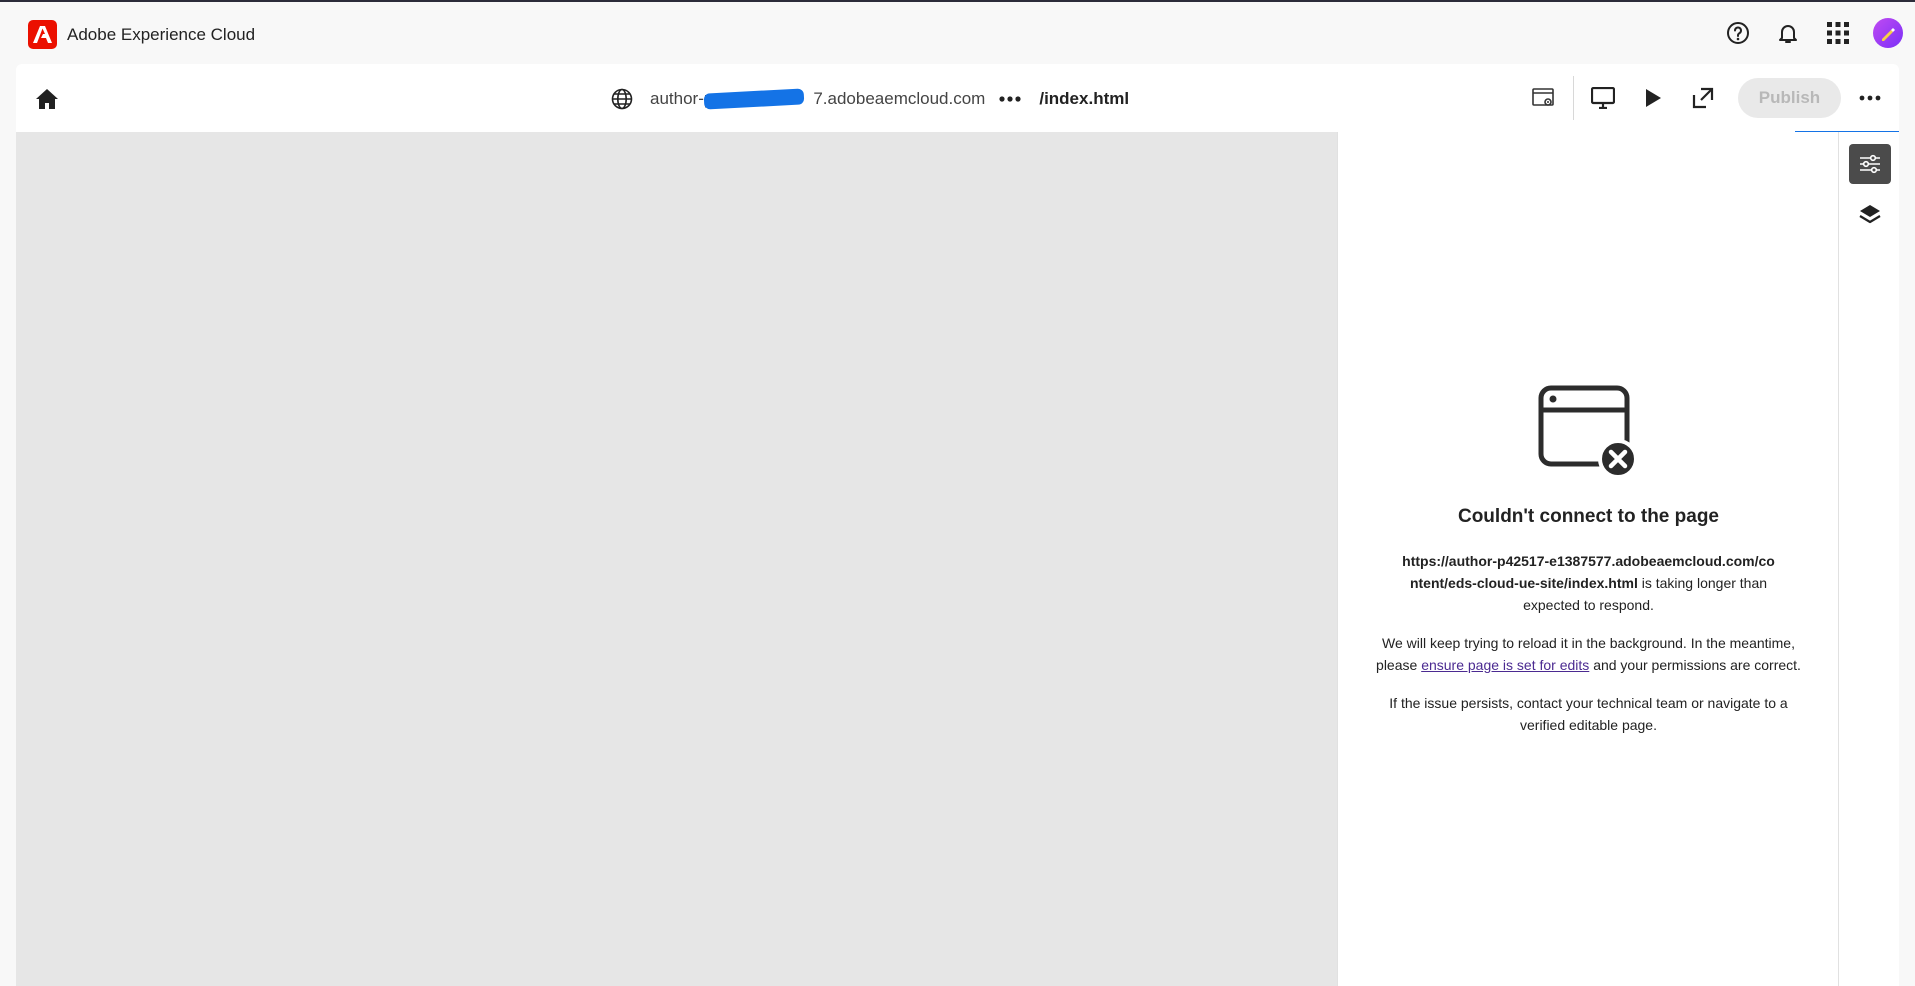  I want to click on redaction-mark, so click(754, 99).